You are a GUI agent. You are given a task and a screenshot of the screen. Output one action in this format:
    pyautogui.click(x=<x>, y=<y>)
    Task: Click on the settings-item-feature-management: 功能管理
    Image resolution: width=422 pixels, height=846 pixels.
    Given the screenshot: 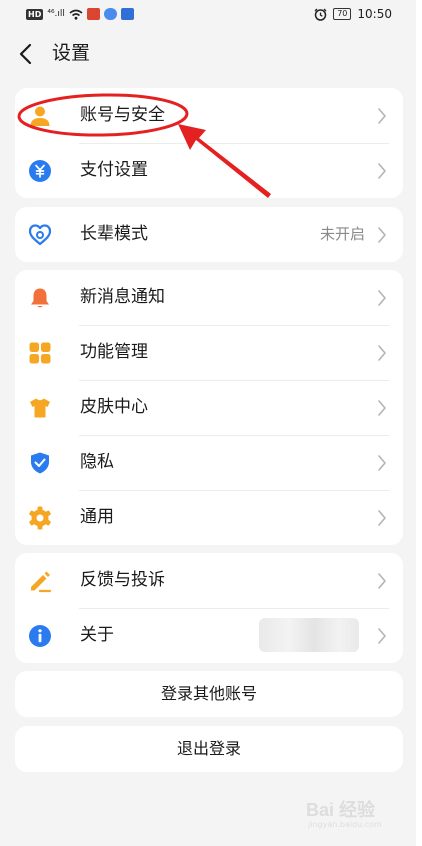 What is the action you would take?
    pyautogui.click(x=209, y=352)
    